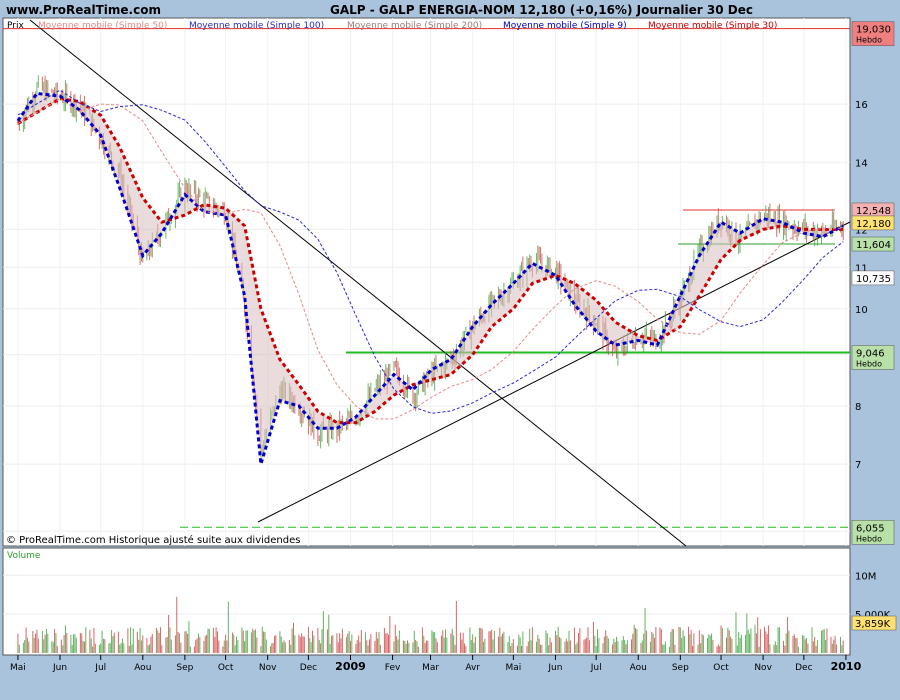 The height and width of the screenshot is (700, 900). Describe the element at coordinates (393, 668) in the screenshot. I see `x-tick-label: Fev` at that location.